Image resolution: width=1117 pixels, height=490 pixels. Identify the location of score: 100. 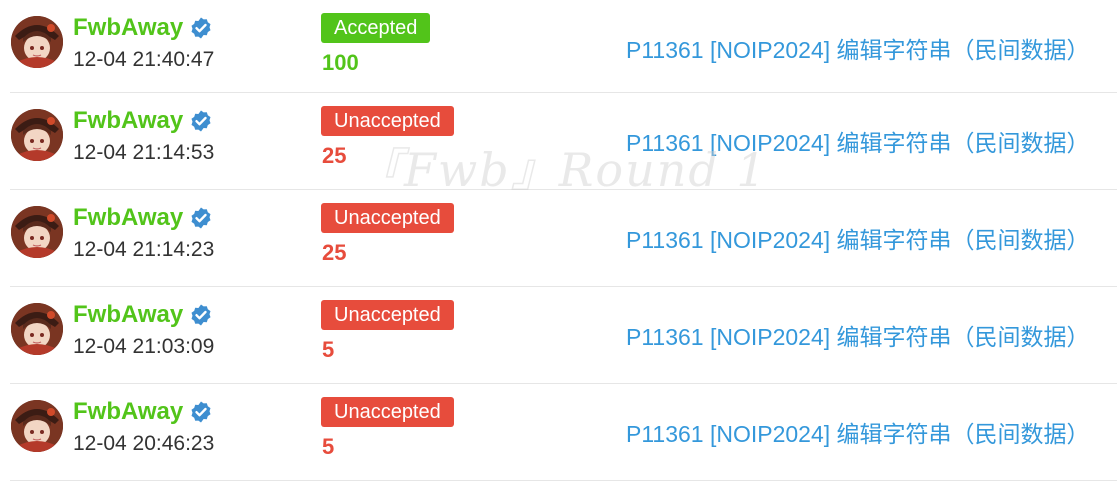
(340, 62).